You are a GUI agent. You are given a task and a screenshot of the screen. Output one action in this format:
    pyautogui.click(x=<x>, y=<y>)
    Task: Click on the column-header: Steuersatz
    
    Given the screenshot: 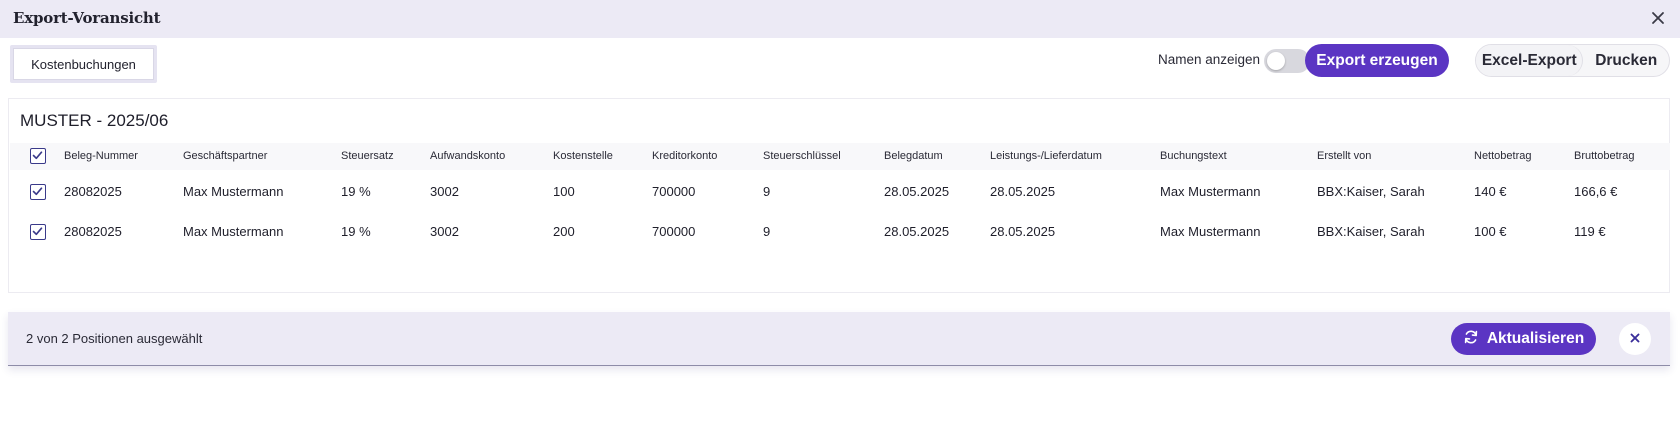 What is the action you would take?
    pyautogui.click(x=367, y=156)
    